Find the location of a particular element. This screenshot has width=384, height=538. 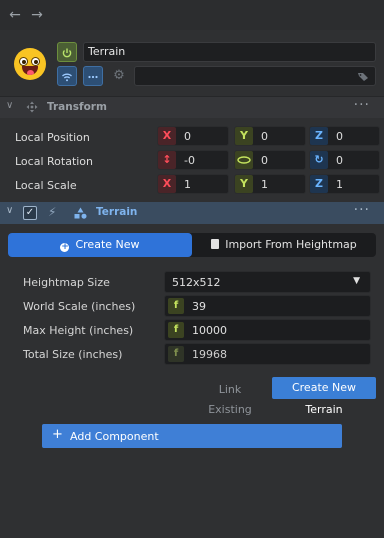

local-scale-label: Local Scale is located at coordinates (46, 185).